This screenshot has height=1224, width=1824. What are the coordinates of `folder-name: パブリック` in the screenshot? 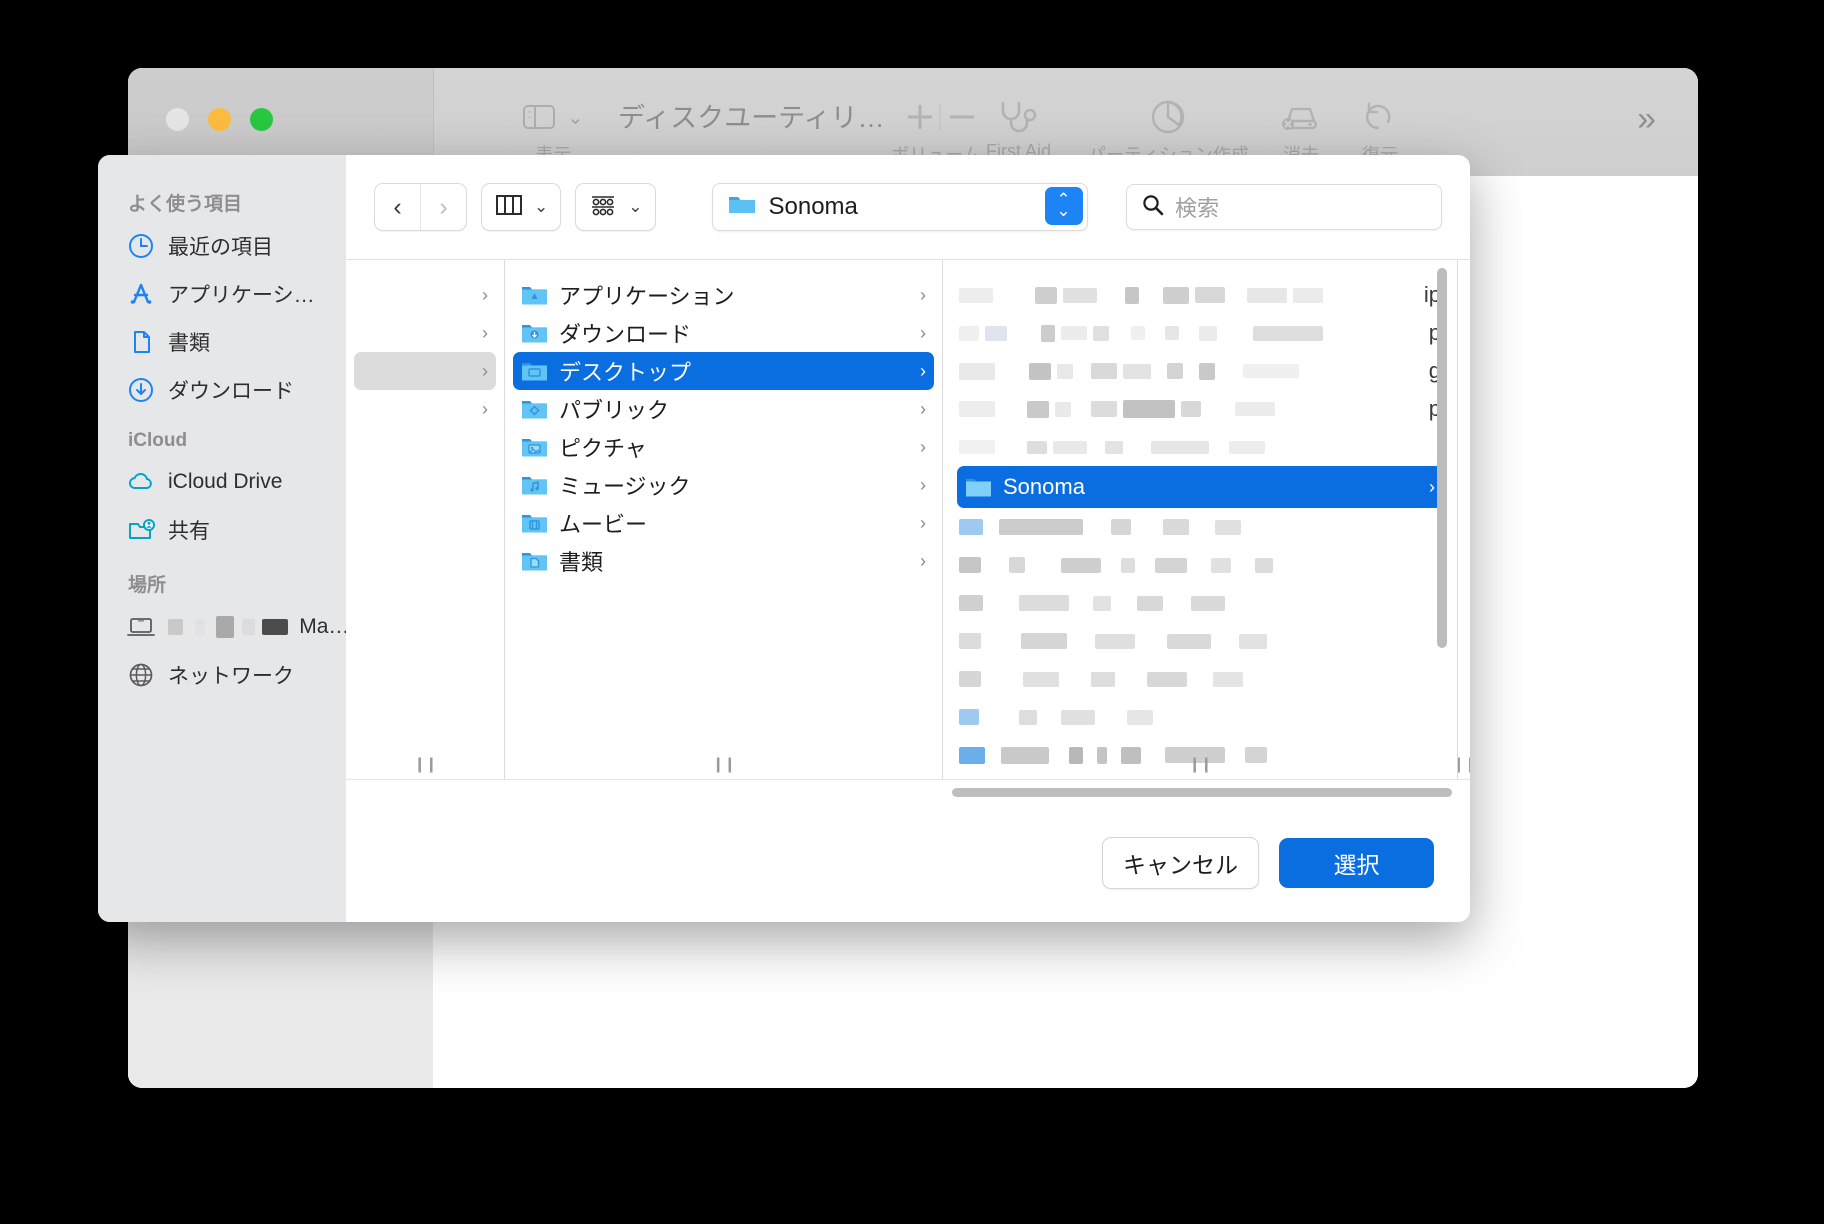 It's located at (614, 410).